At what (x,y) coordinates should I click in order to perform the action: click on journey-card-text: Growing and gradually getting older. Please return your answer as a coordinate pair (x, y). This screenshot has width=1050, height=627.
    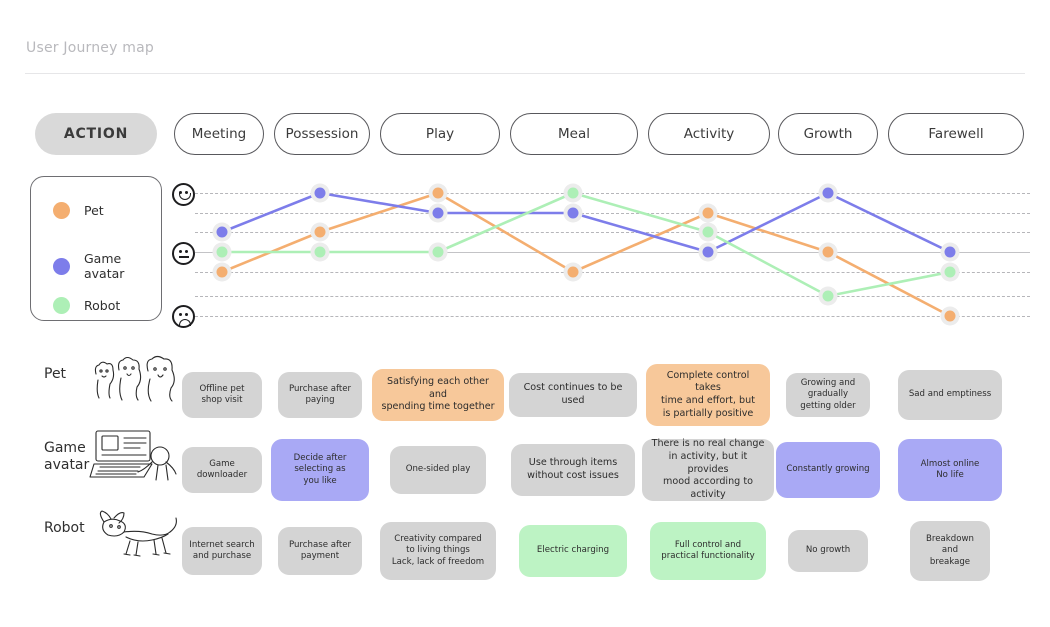
    Looking at the image, I should click on (828, 394).